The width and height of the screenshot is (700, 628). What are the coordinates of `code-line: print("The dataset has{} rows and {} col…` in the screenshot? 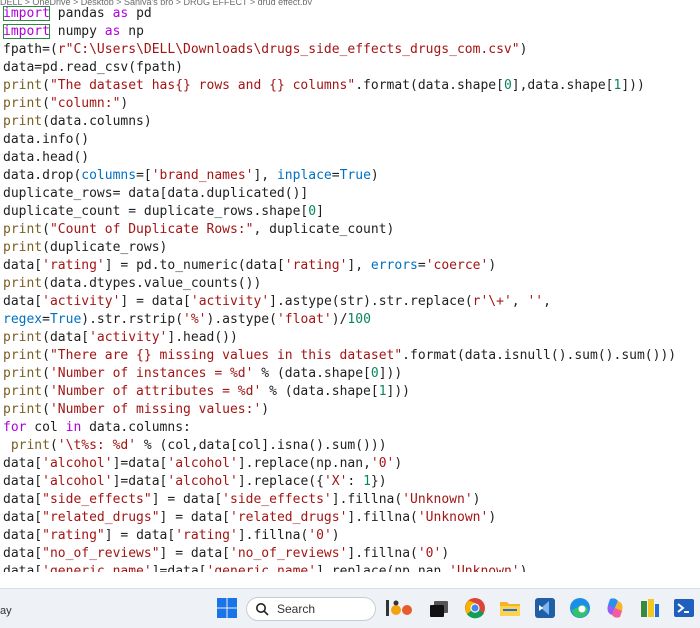 It's located at (324, 86).